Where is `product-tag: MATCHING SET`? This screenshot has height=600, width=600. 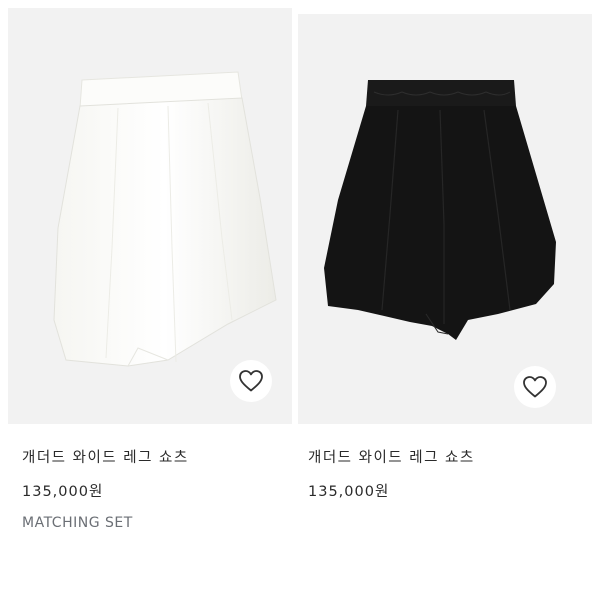 product-tag: MATCHING SET is located at coordinates (77, 523).